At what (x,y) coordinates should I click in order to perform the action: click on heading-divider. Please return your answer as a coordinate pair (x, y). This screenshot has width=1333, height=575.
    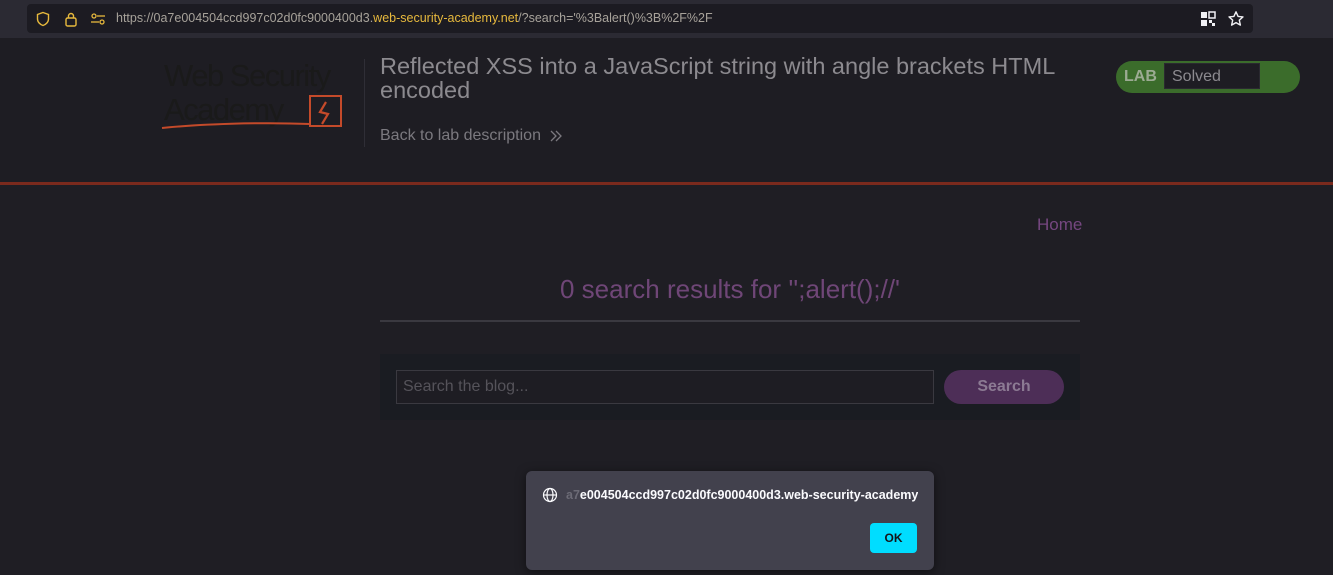
    Looking at the image, I should click on (730, 321).